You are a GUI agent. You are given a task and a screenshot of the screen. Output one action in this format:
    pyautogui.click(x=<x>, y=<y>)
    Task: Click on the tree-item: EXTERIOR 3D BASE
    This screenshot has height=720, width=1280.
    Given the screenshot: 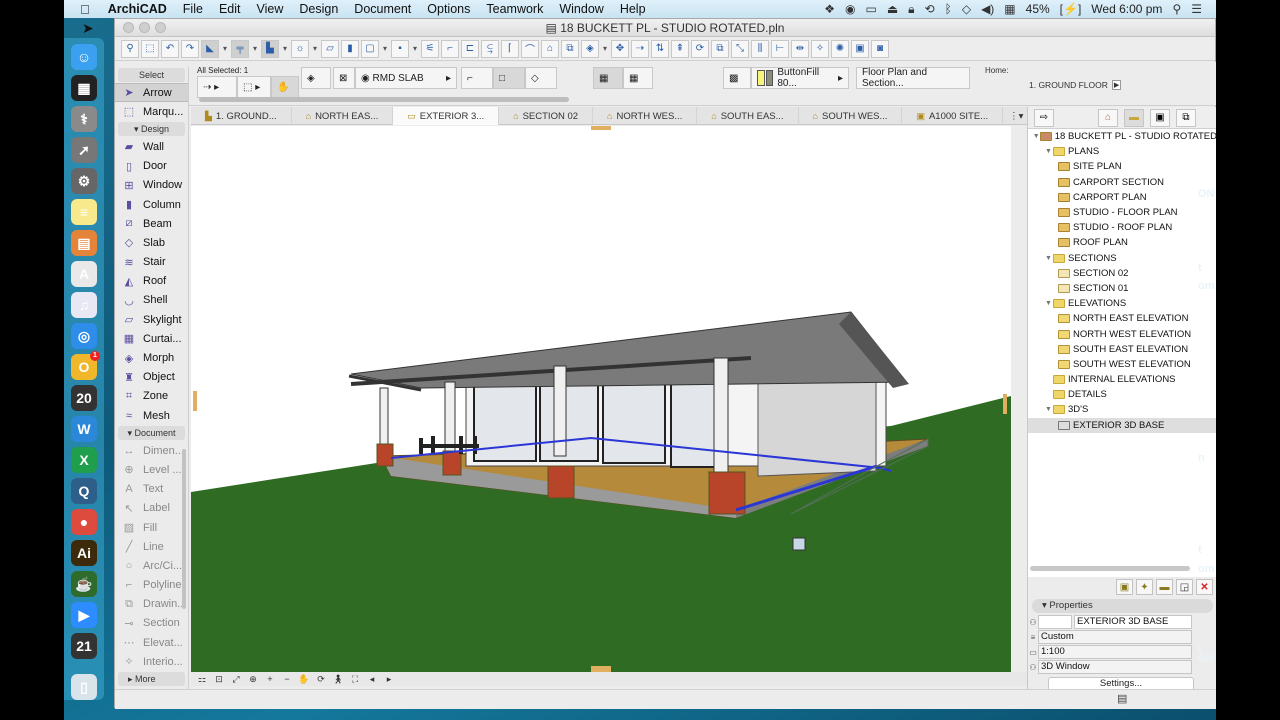 What is the action you would take?
    pyautogui.click(x=1122, y=425)
    